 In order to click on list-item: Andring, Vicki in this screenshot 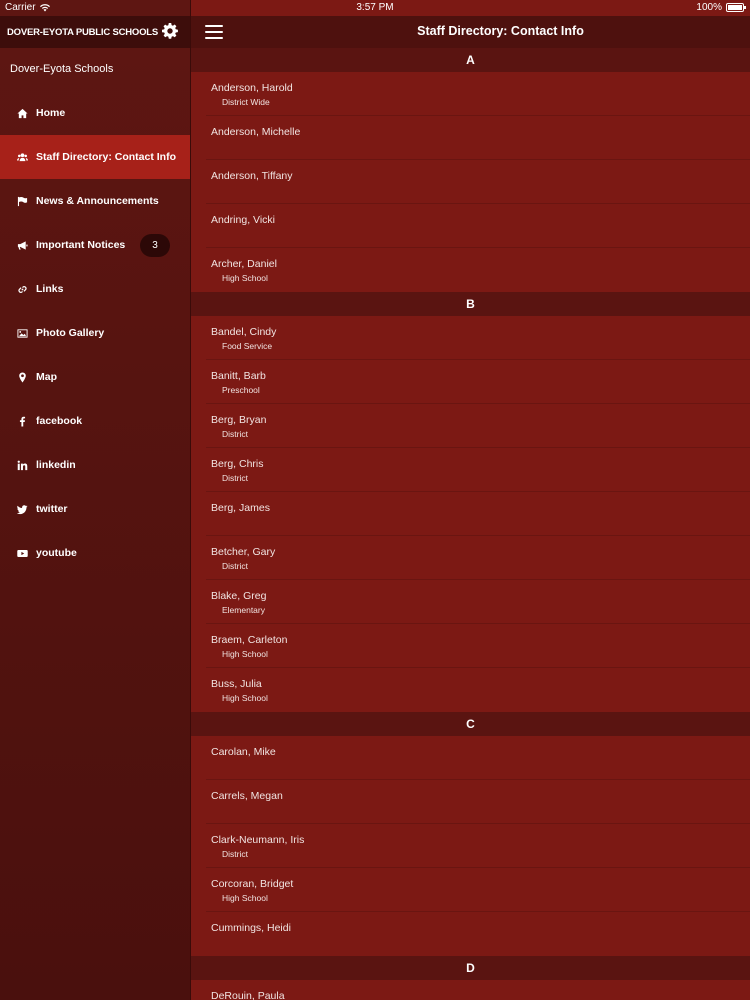, I will do `click(470, 226)`.